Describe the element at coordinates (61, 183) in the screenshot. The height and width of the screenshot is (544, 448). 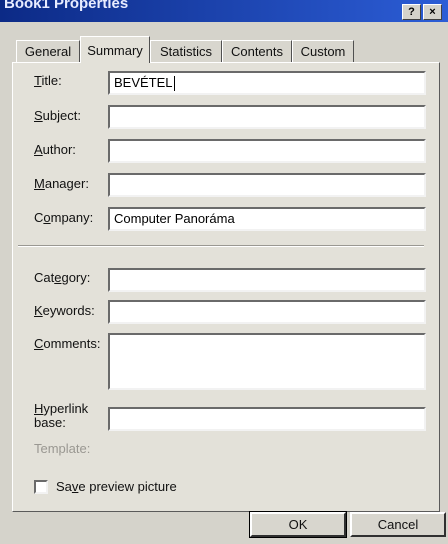
I see `manager-label: Manager:` at that location.